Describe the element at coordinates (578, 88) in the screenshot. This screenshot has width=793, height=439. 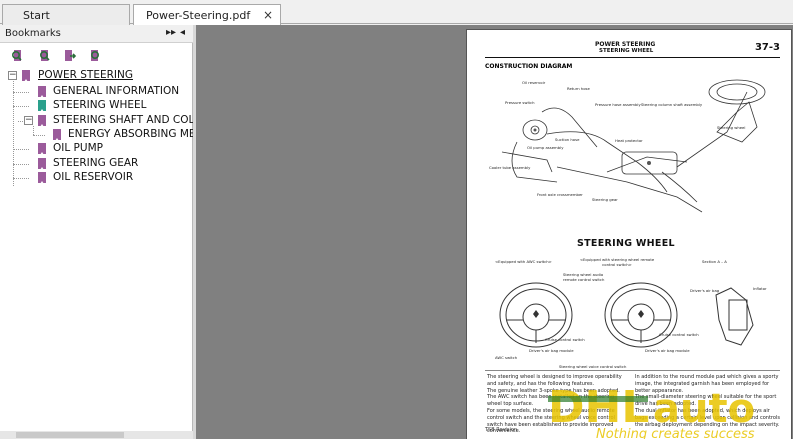
I see `label-return-hose: Return hose` at that location.